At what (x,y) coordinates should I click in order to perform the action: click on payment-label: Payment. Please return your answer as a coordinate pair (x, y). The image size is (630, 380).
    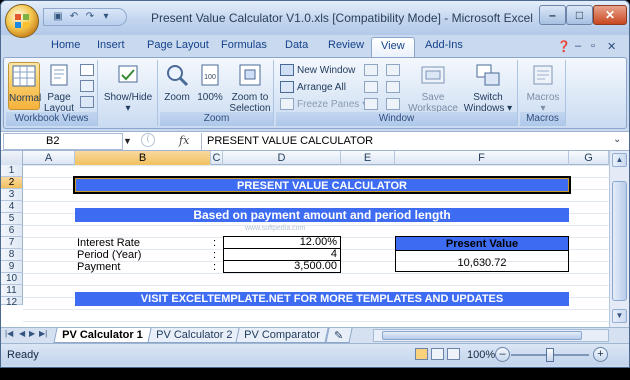
    Looking at the image, I should click on (98, 267).